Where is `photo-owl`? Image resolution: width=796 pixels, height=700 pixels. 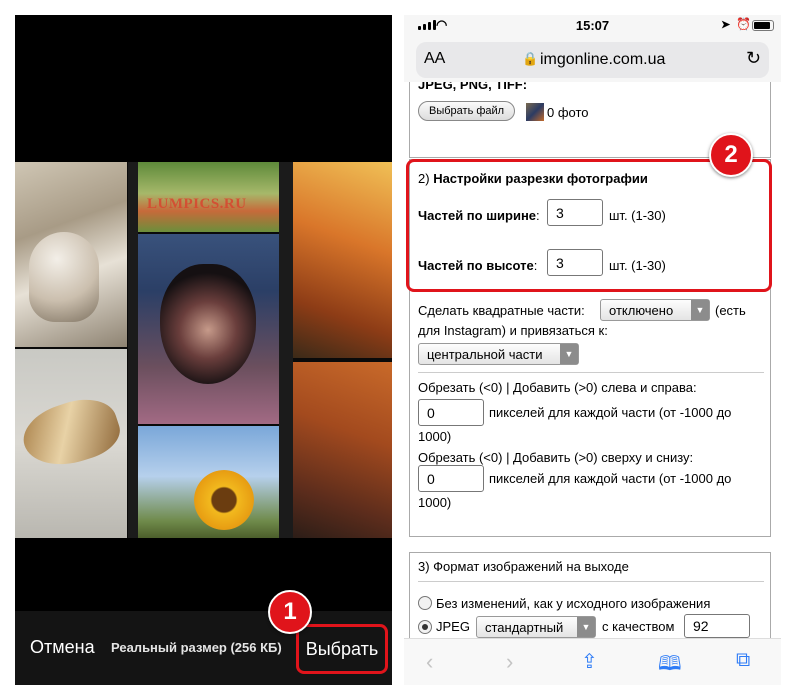
photo-owl is located at coordinates (71, 443).